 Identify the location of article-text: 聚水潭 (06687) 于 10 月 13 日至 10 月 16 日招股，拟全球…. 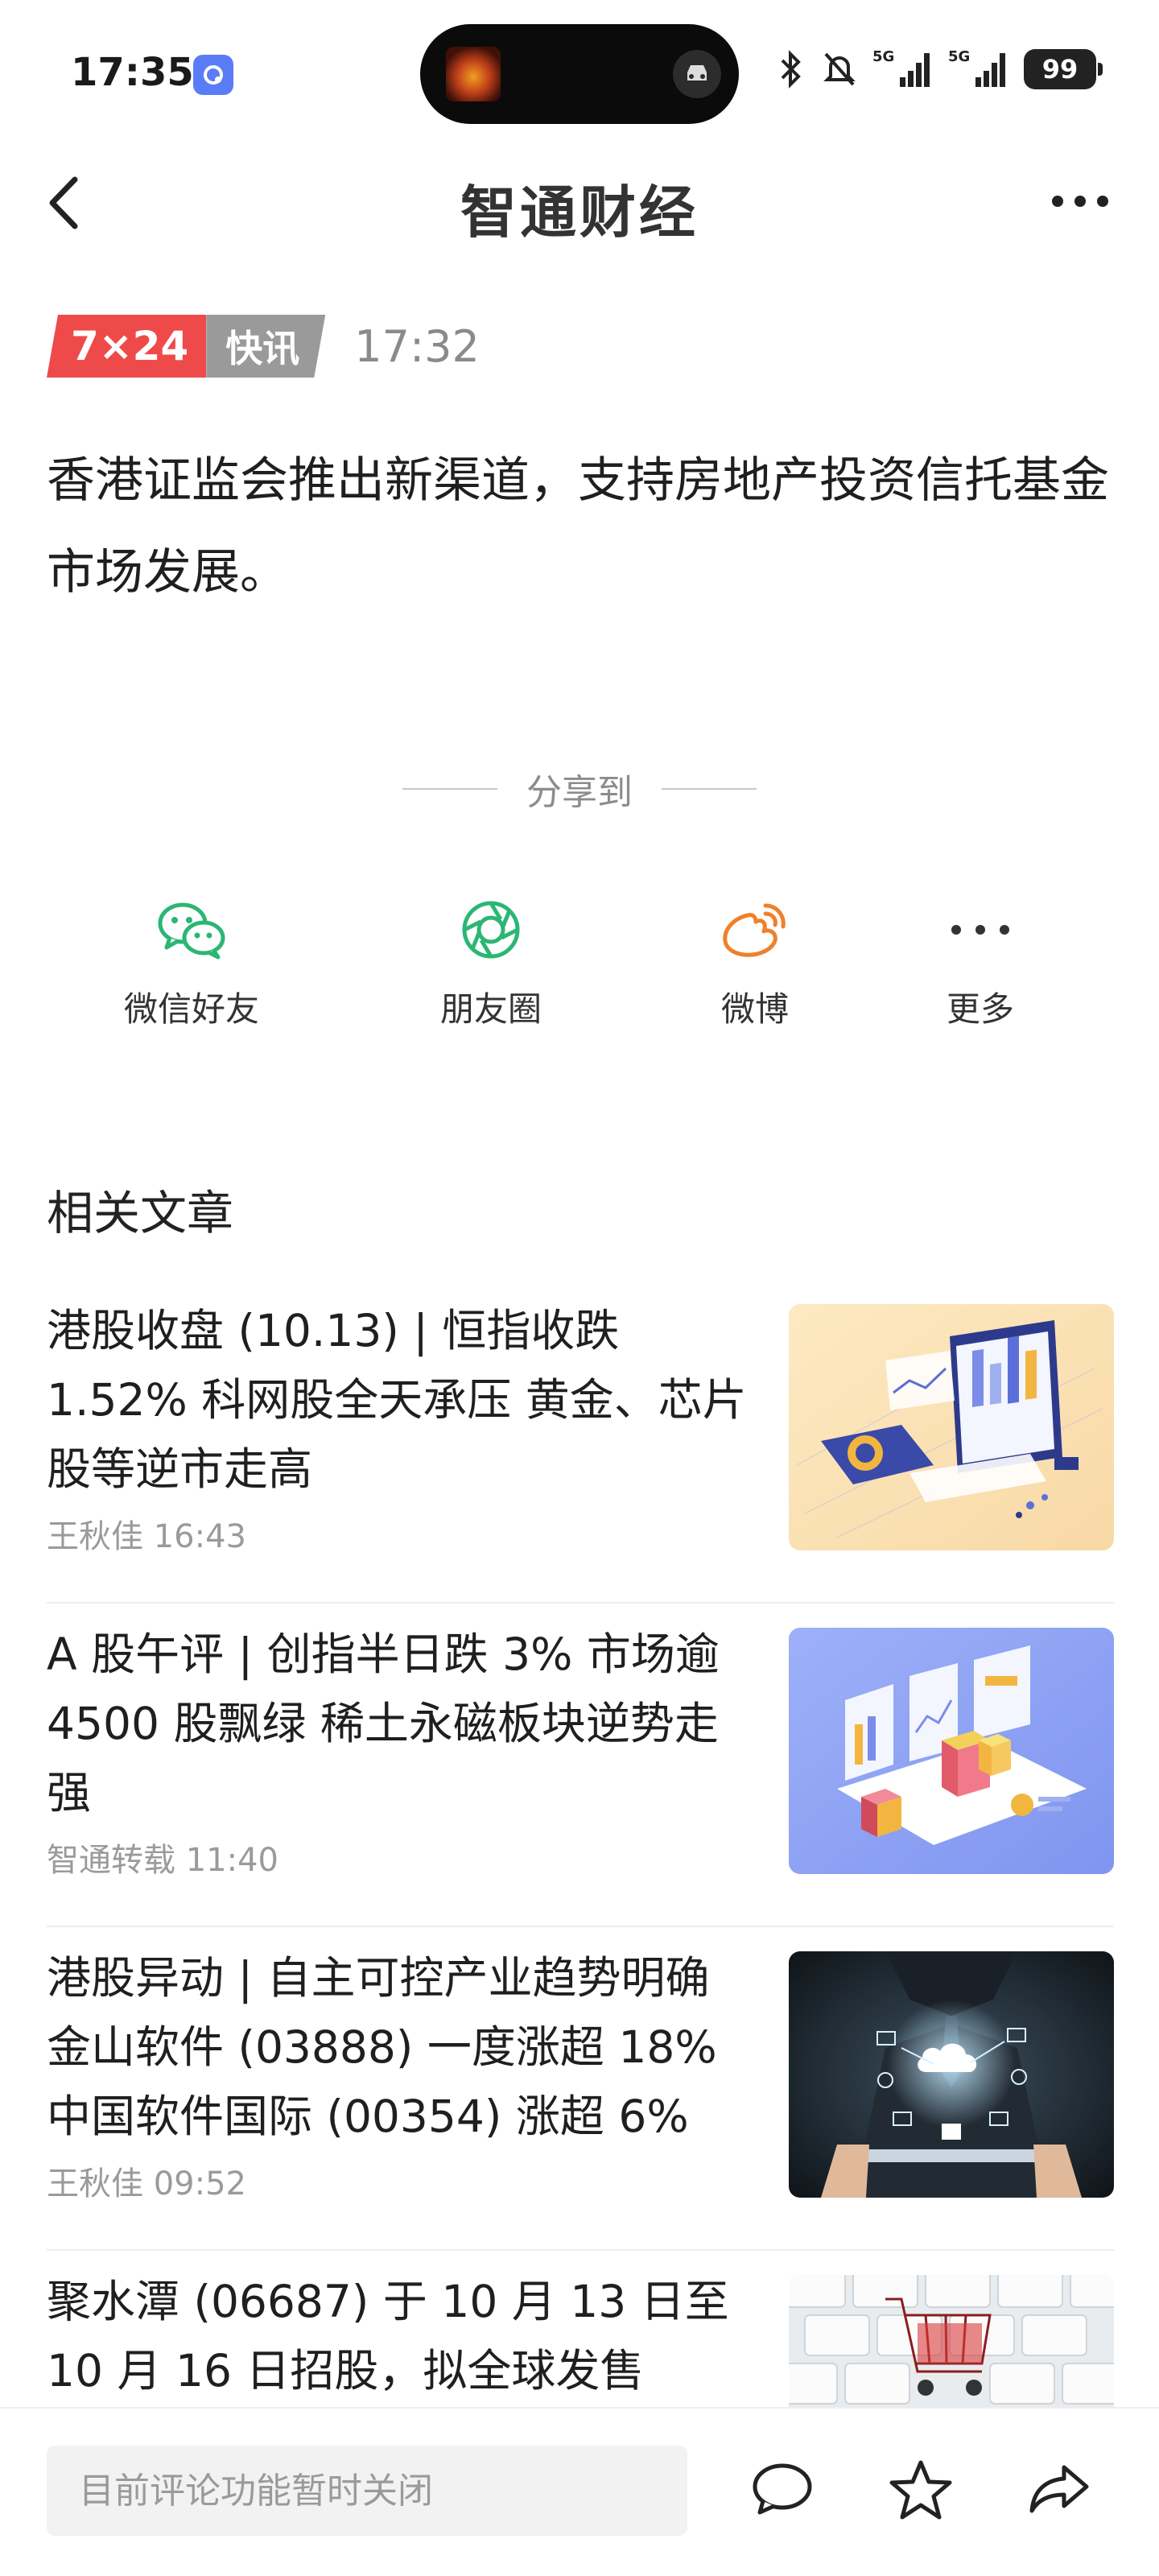
(401, 2336).